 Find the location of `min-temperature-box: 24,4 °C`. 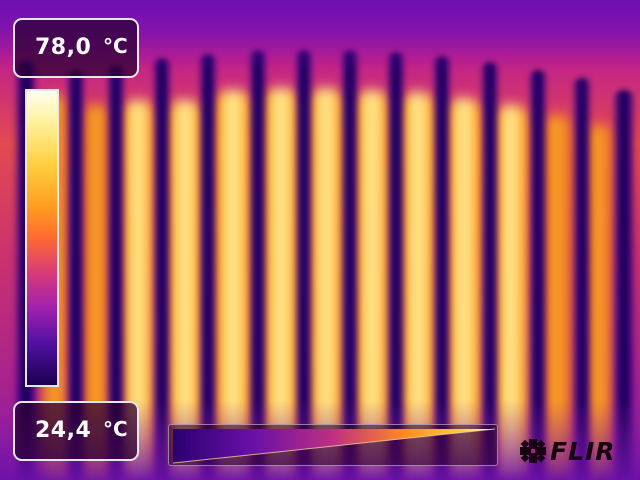

min-temperature-box: 24,4 °C is located at coordinates (76, 431).